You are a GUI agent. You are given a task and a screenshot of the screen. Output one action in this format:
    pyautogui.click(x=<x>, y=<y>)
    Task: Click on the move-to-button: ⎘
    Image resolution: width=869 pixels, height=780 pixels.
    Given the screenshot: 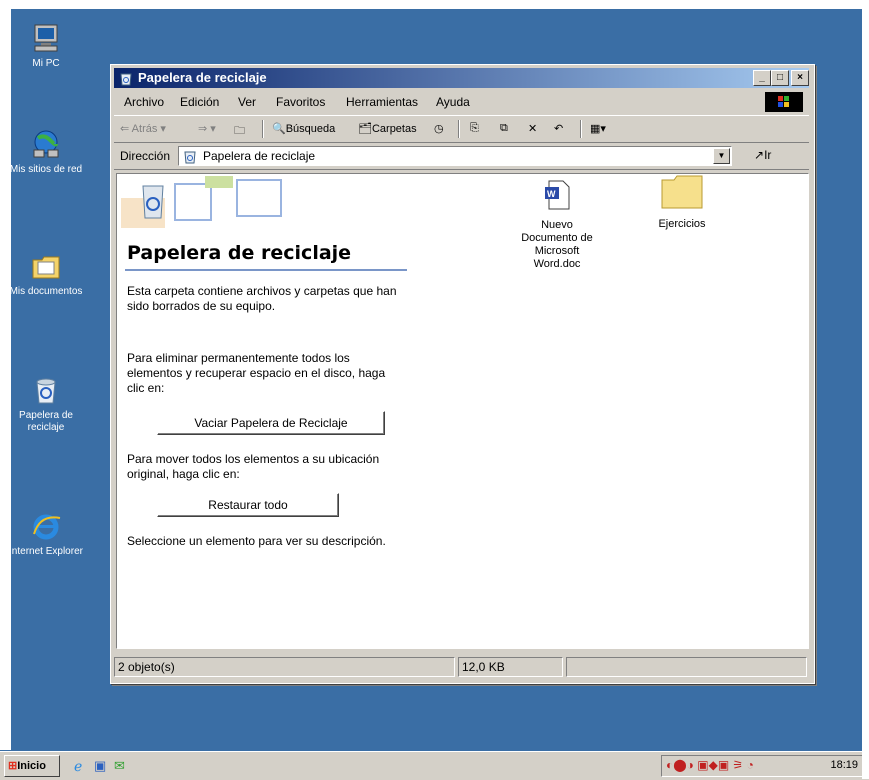 What is the action you would take?
    pyautogui.click(x=474, y=128)
    